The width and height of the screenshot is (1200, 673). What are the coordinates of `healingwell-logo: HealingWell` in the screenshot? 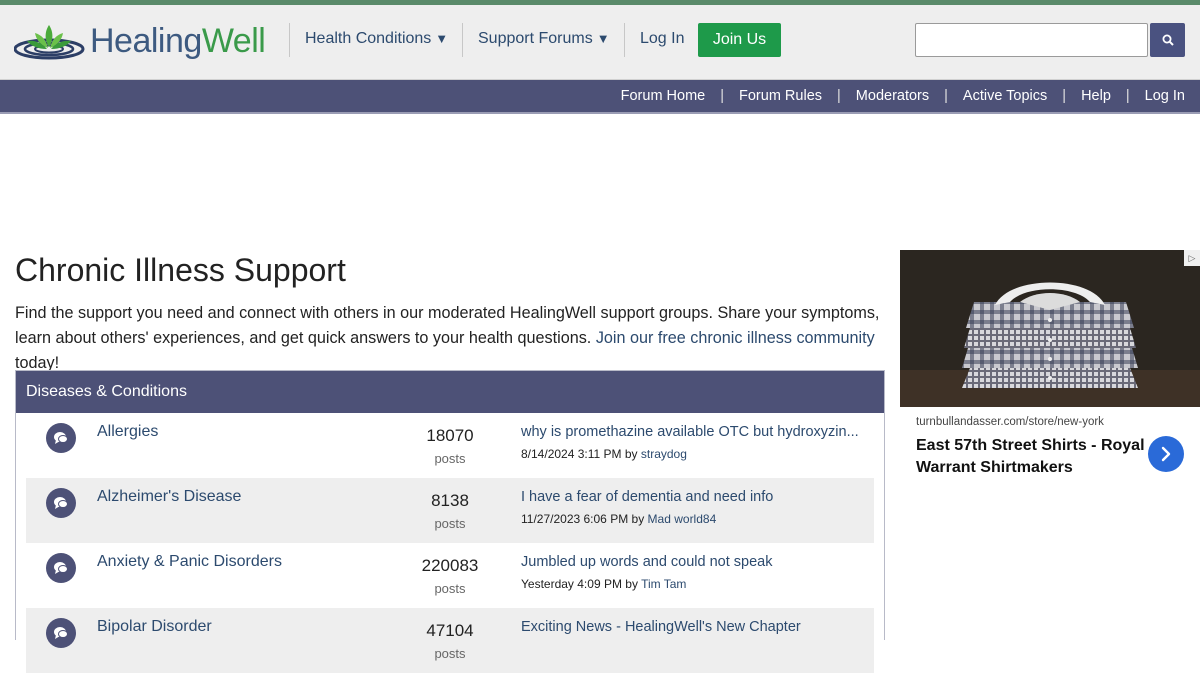 It's located at (140, 41).